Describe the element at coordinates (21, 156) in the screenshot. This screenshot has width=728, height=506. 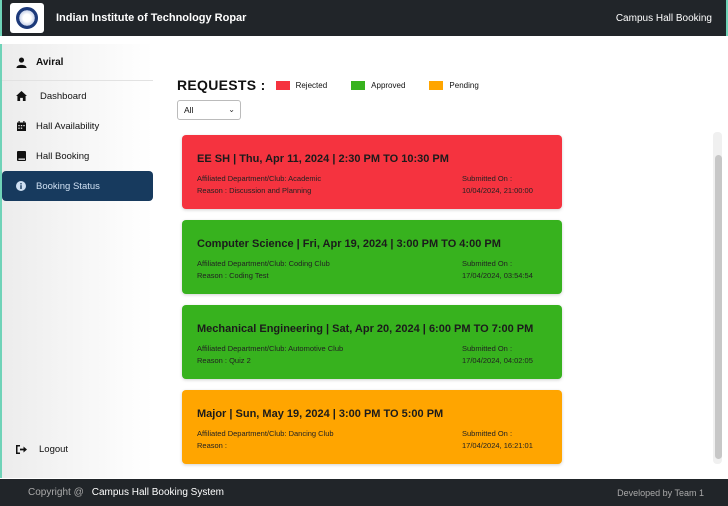
I see `book-icon` at that location.